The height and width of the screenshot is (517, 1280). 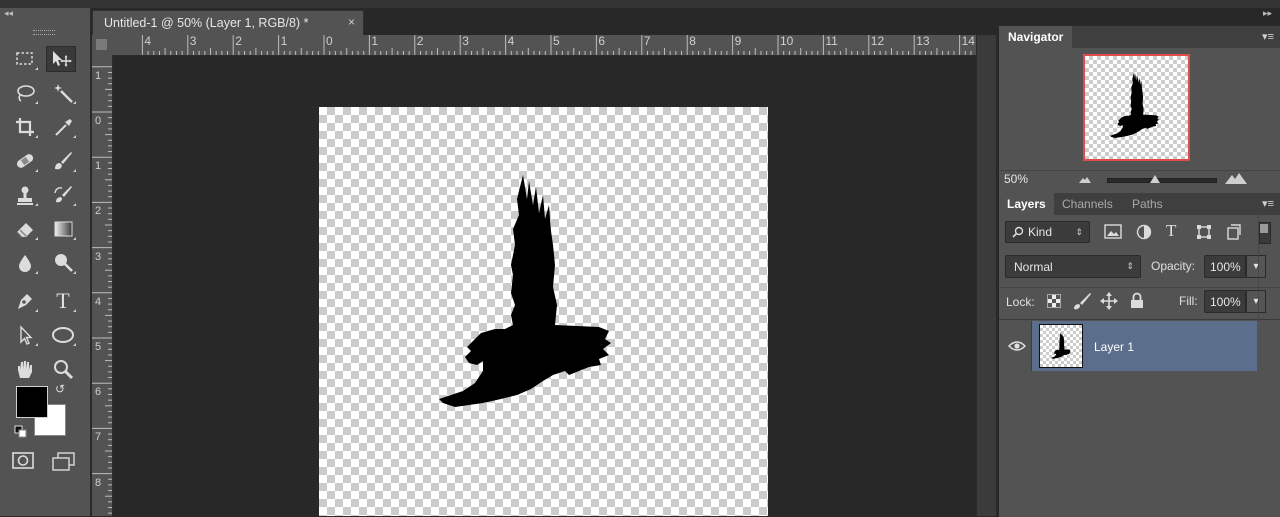 I want to click on path-selection-tool, so click(x=25, y=335).